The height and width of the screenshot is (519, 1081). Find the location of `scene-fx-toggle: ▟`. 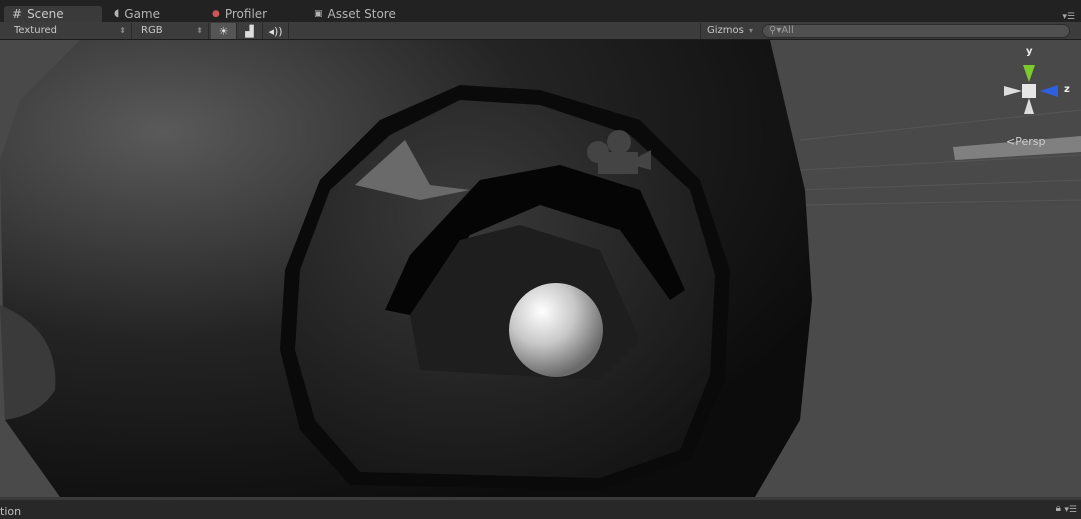

scene-fx-toggle: ▟ is located at coordinates (250, 31).